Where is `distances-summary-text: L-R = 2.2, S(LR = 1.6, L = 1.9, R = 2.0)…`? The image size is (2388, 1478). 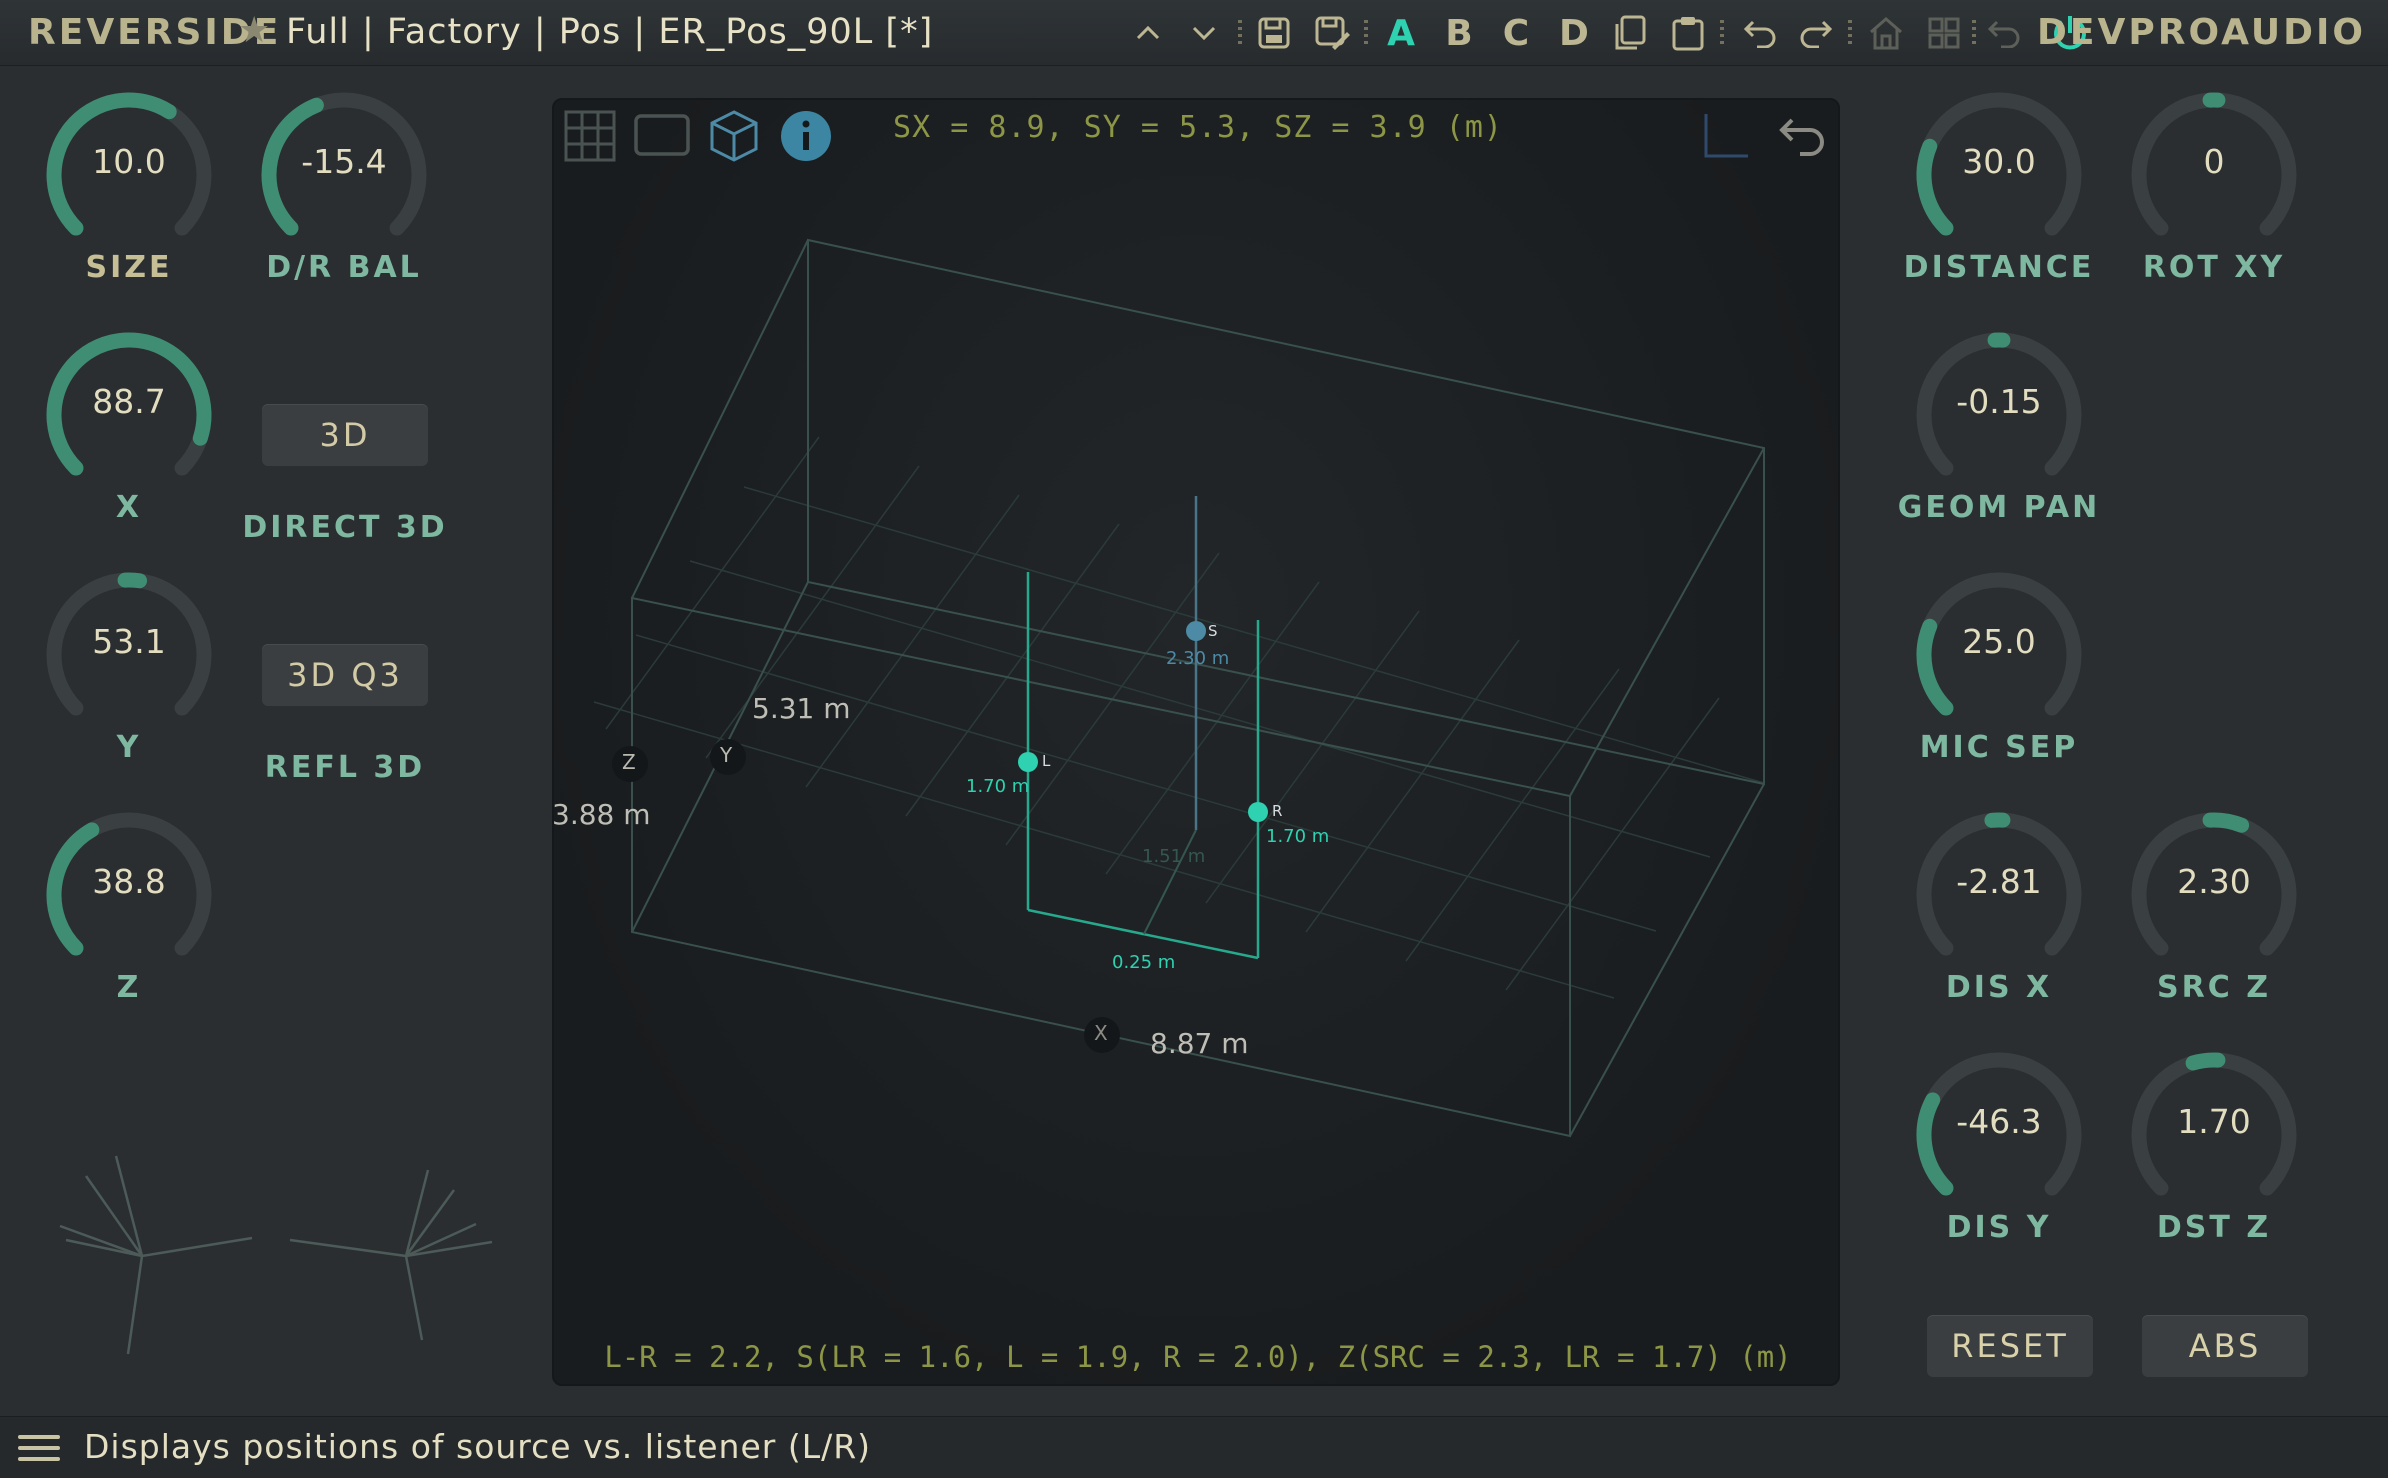
distances-summary-text: L-R = 2.2, S(LR = 1.6, L = 1.9, R = 2.0)… is located at coordinates (1198, 1357).